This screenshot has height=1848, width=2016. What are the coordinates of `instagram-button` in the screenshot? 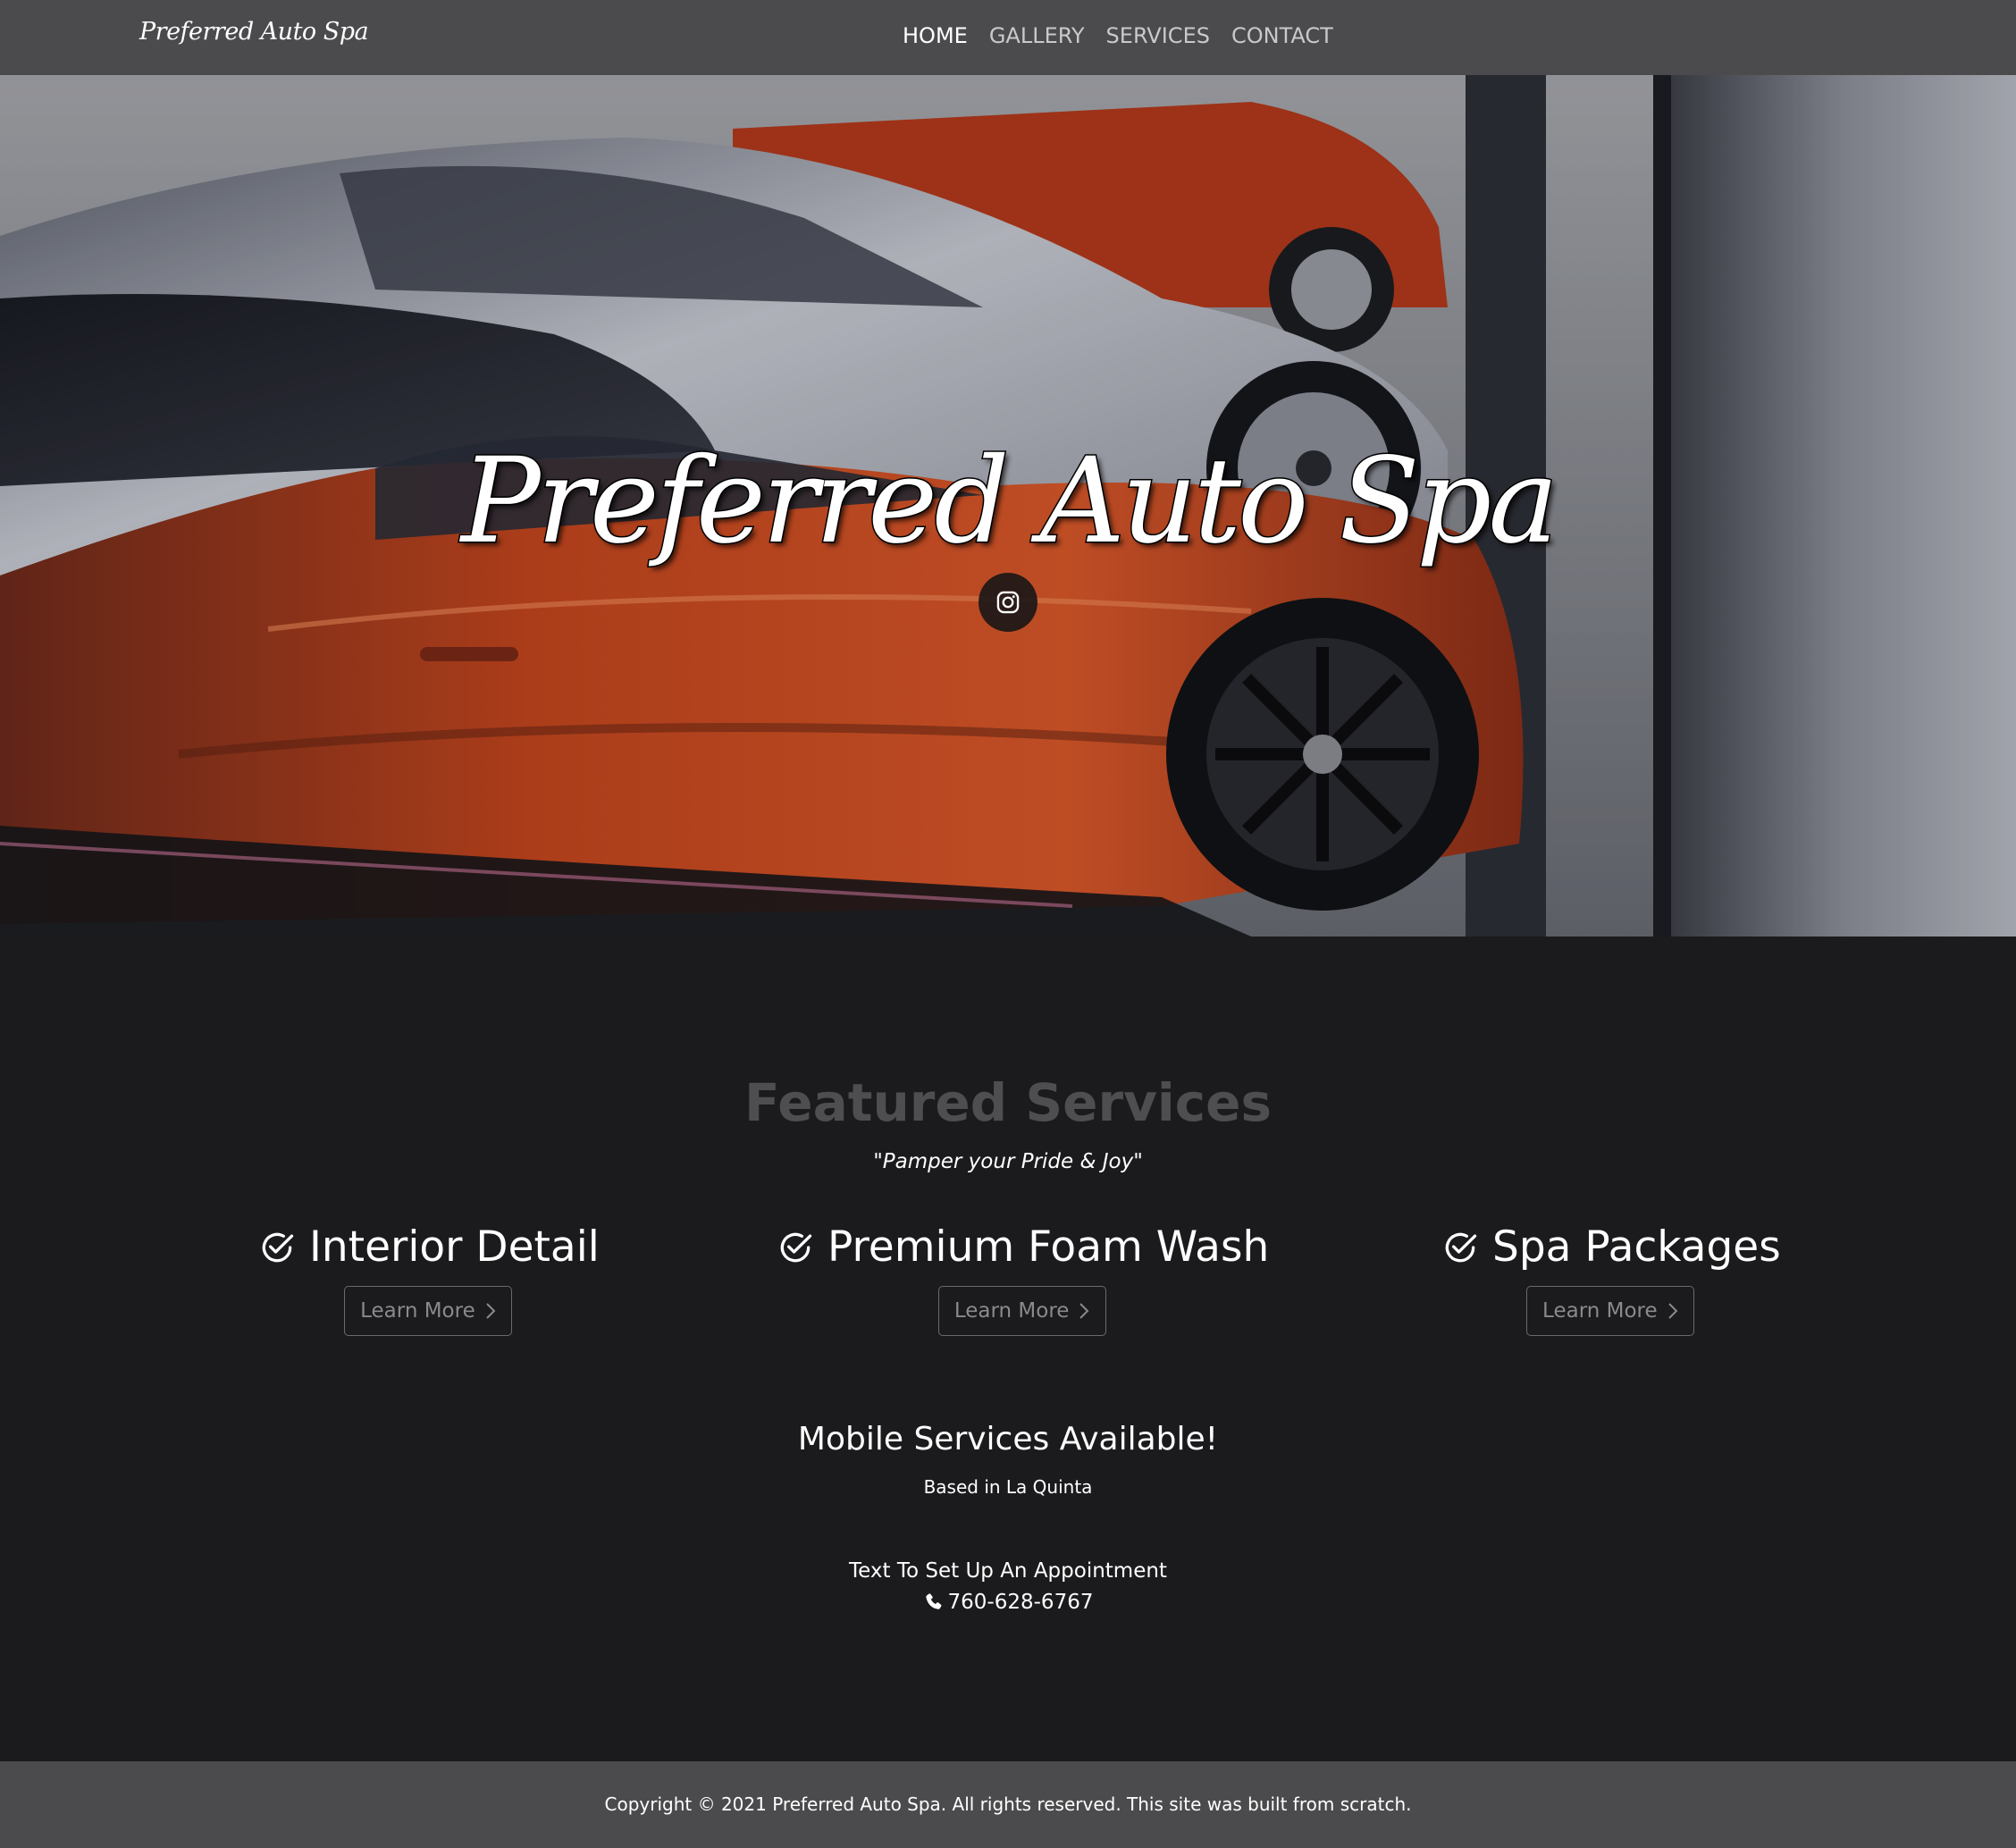 It's located at (1008, 602).